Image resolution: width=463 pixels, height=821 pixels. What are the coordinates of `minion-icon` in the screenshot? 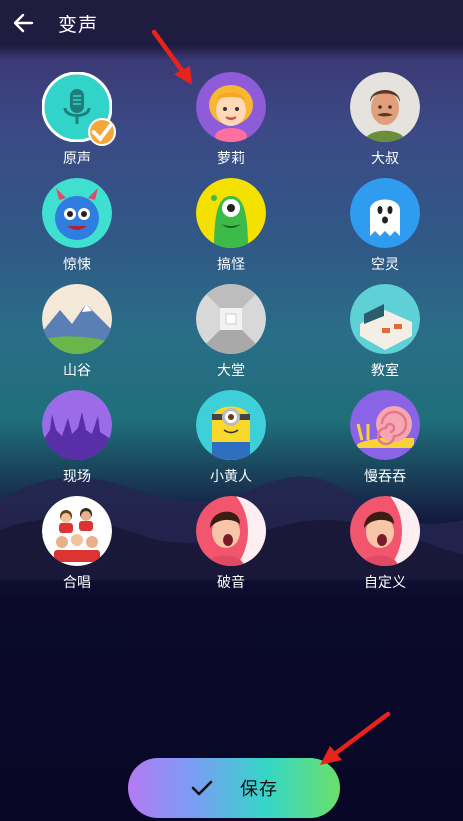 It's located at (231, 425).